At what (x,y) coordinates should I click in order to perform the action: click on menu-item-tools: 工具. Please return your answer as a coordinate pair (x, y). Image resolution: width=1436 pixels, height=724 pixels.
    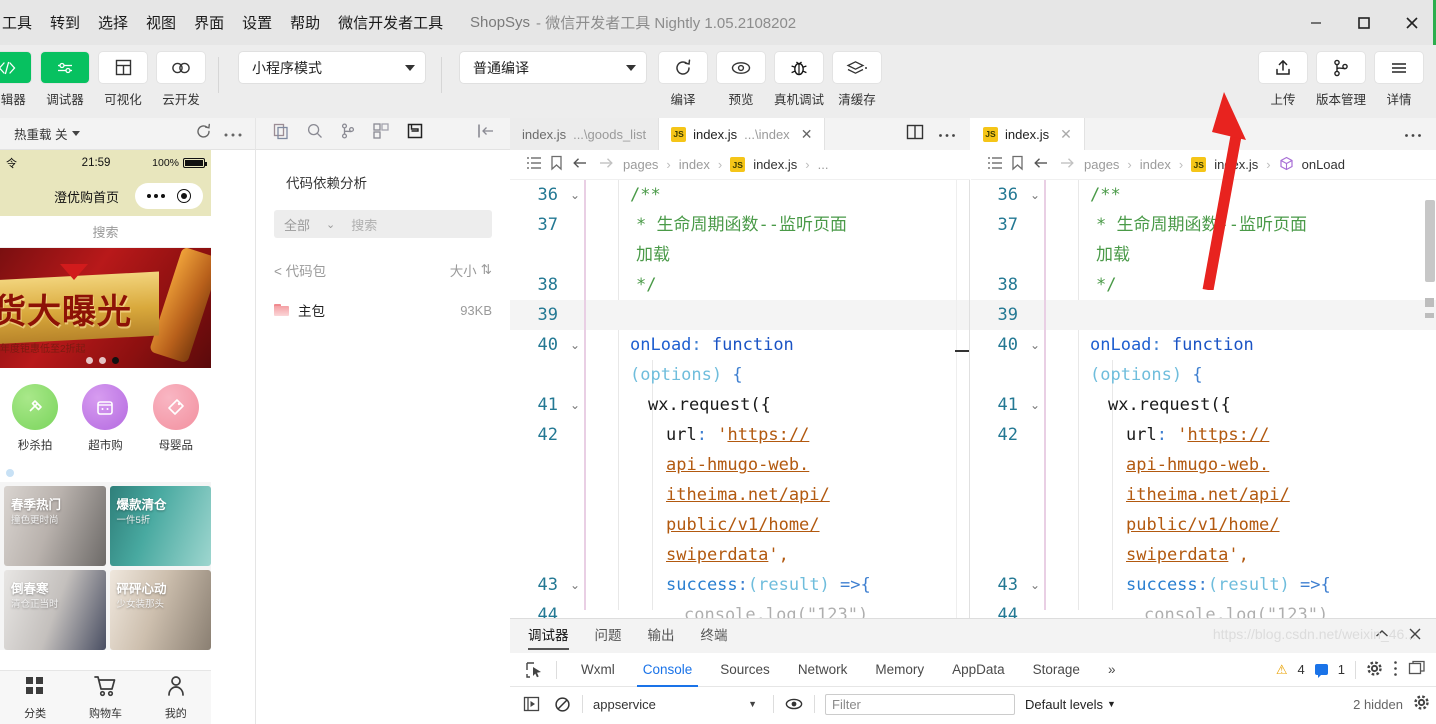
    Looking at the image, I should click on (20, 22).